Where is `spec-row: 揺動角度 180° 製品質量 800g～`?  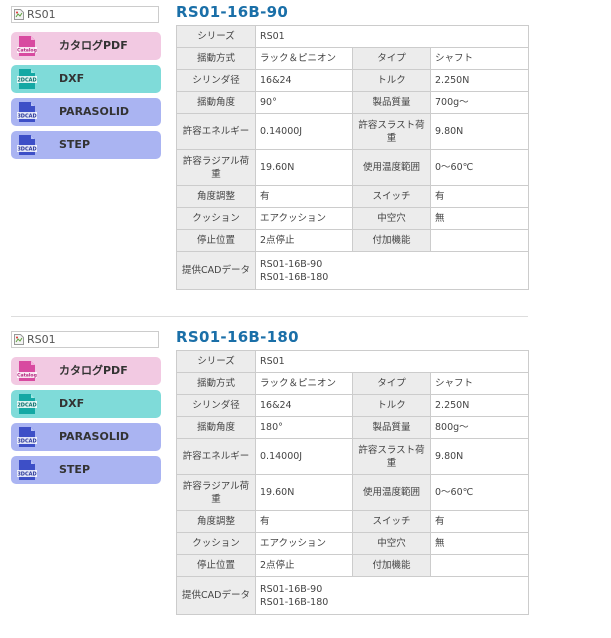 spec-row: 揺動角度 180° 製品質量 800g～ is located at coordinates (353, 427).